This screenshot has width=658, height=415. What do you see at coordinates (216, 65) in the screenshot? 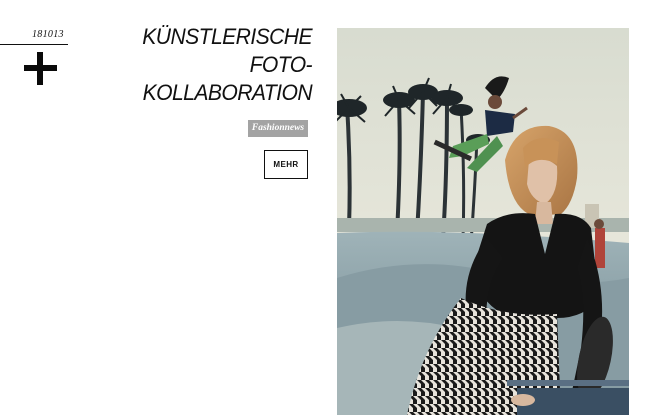
I see `article-title: KÜNSTLERISCHE FOTO- KOLLABORATION` at bounding box center [216, 65].